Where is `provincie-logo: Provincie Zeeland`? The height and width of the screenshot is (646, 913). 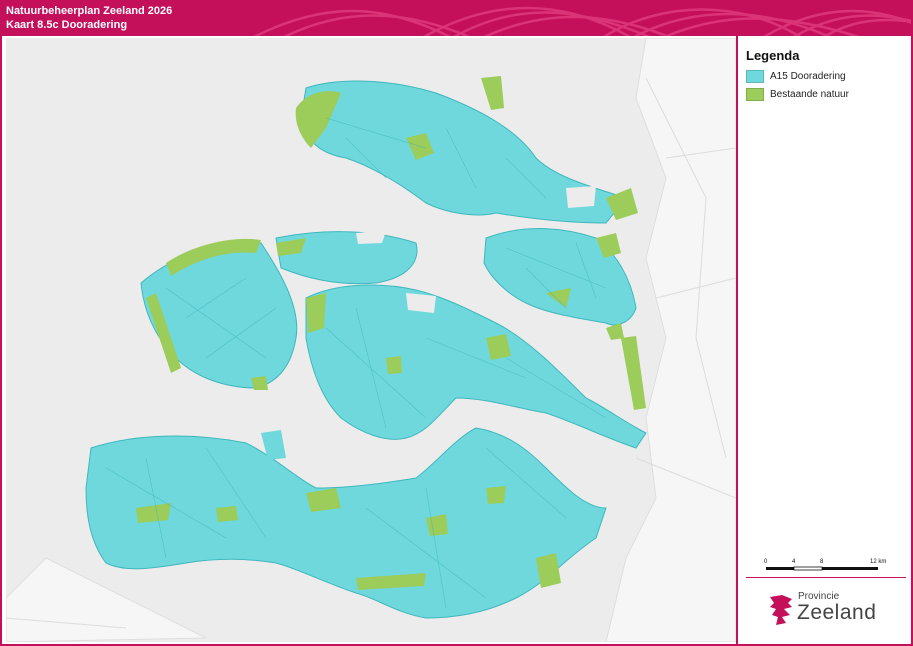 provincie-logo: Provincie Zeeland is located at coordinates (824, 610).